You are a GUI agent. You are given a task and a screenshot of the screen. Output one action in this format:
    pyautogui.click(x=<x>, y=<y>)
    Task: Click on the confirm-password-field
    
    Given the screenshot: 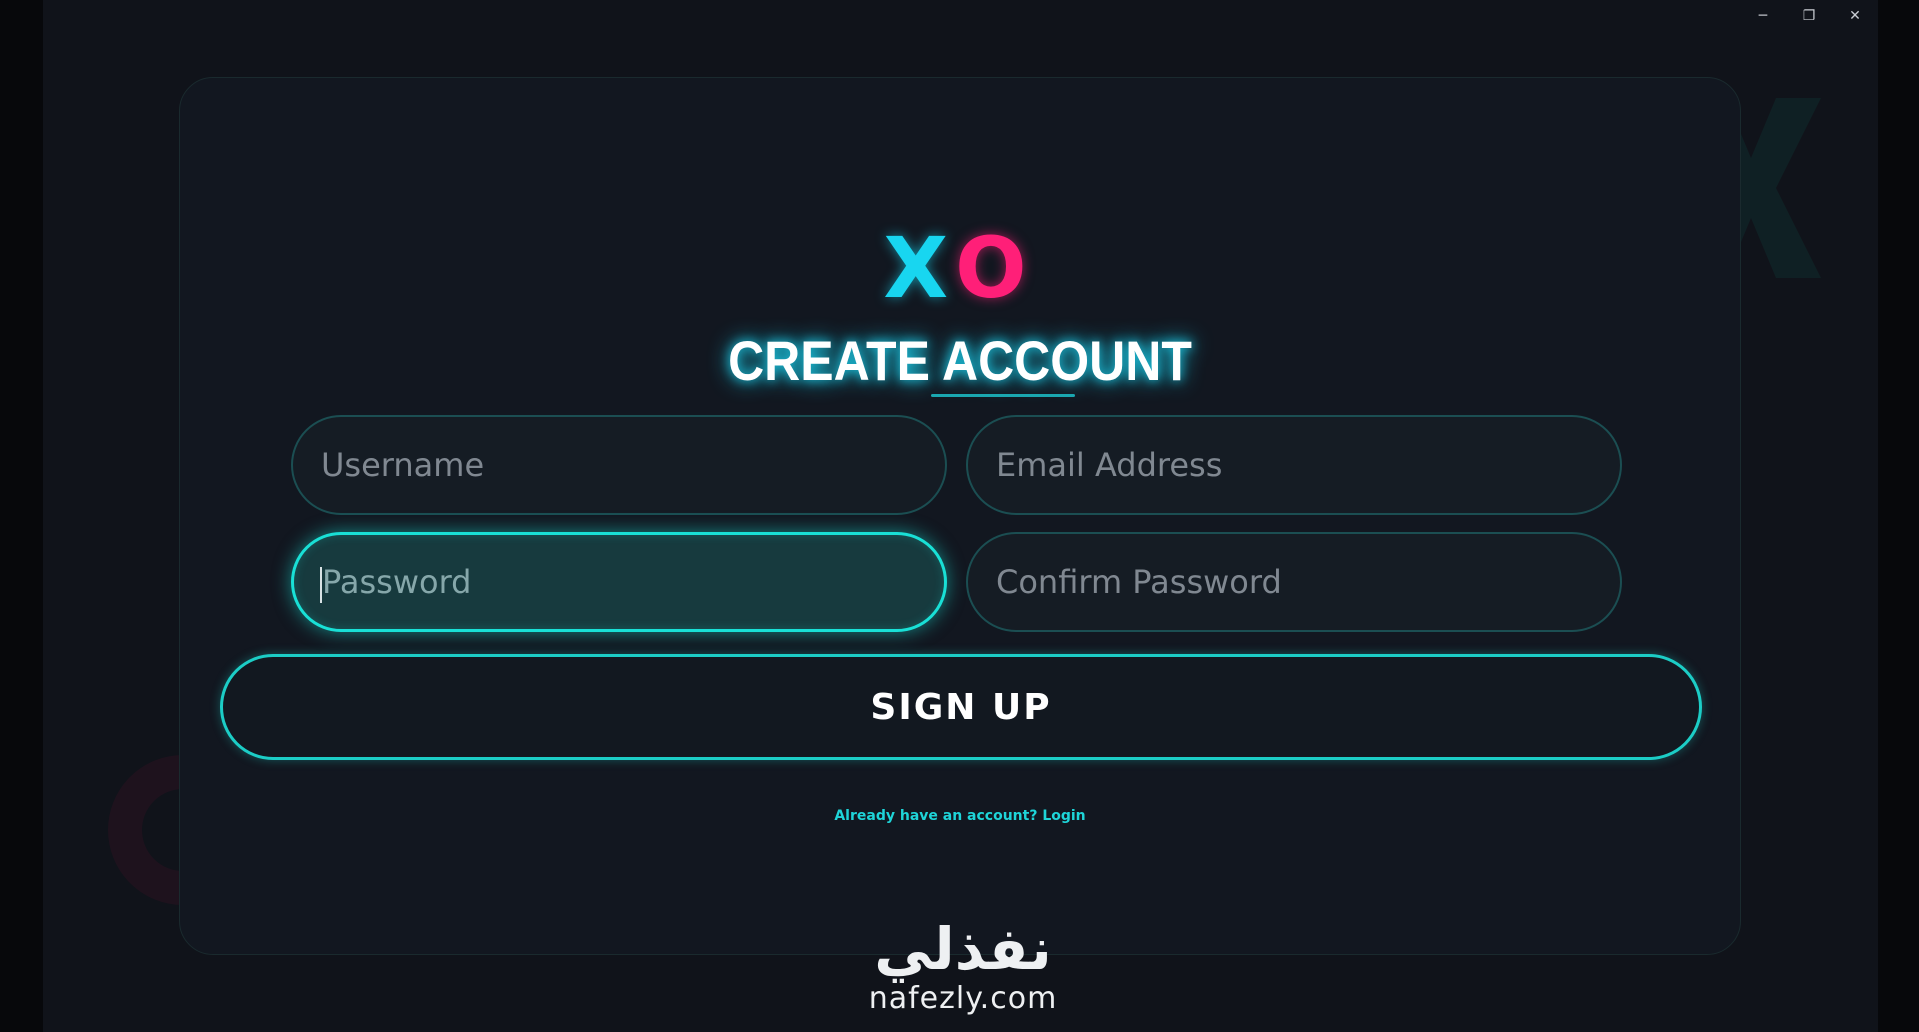 What is the action you would take?
    pyautogui.click(x=1294, y=582)
    